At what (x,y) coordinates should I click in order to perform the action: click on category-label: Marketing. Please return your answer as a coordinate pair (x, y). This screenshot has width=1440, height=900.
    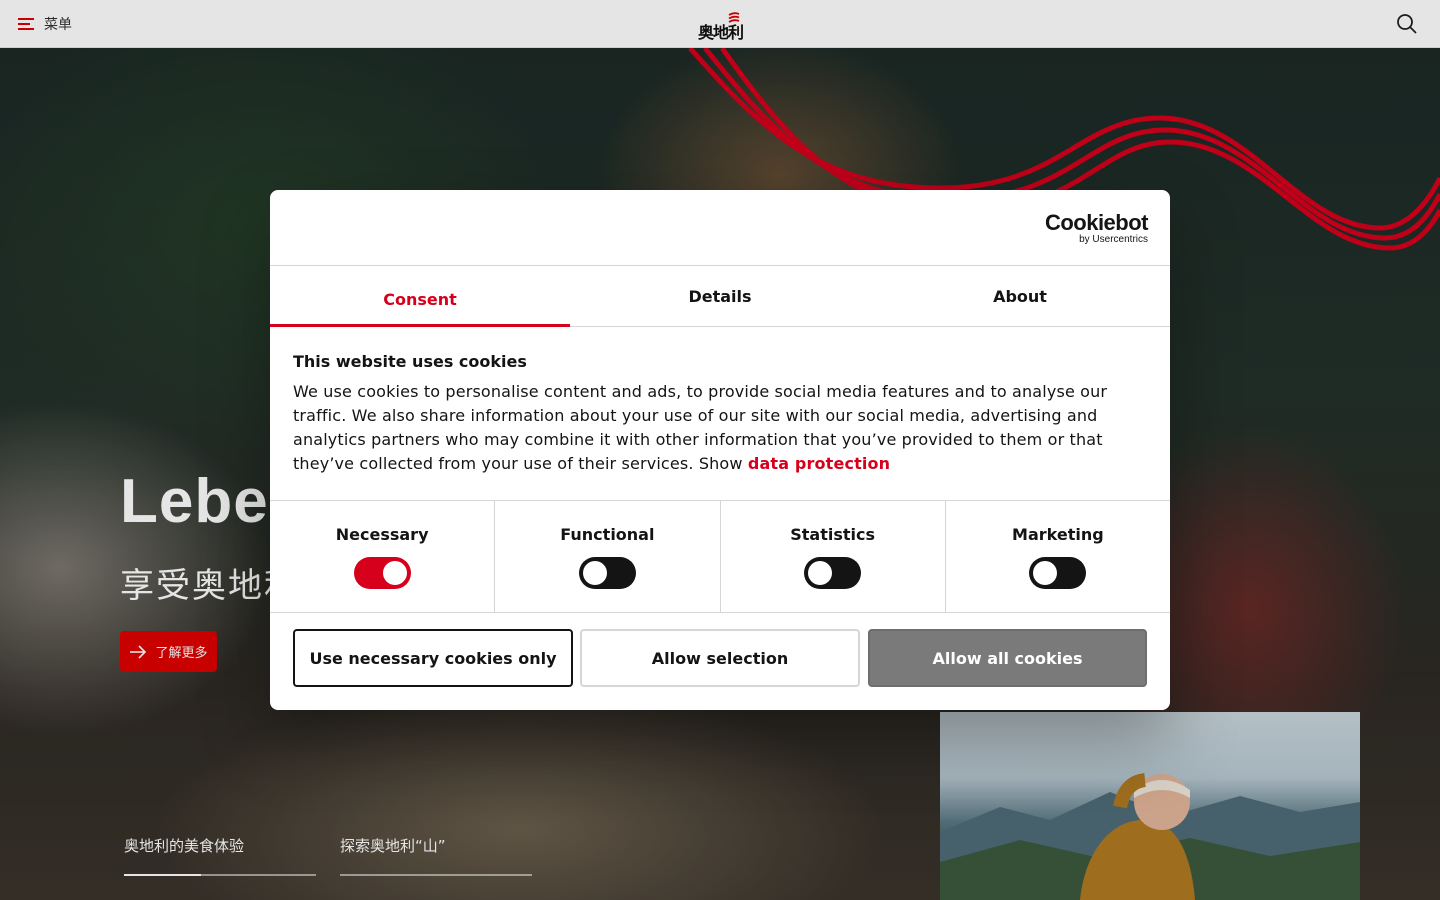
    Looking at the image, I should click on (1058, 534).